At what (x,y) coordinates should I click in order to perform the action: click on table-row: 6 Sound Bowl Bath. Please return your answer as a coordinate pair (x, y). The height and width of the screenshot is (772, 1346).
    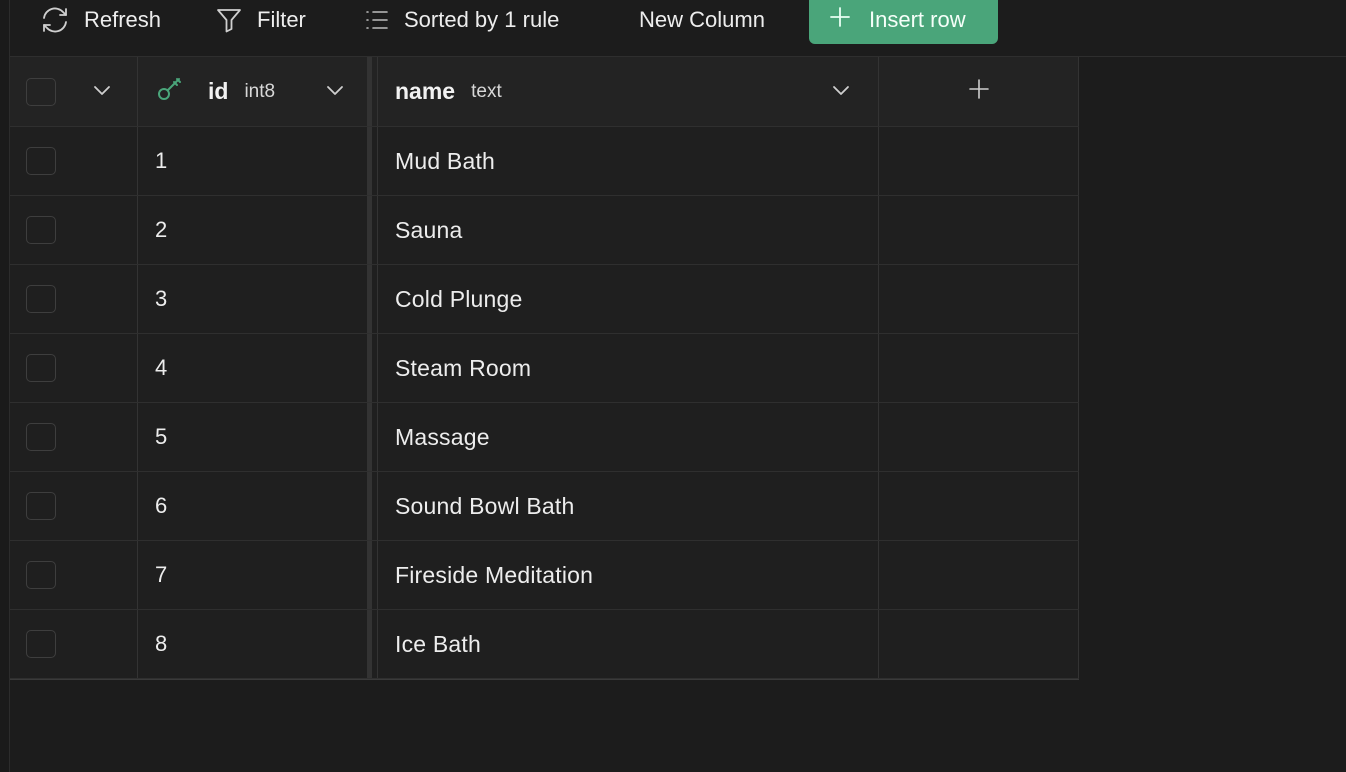
    Looking at the image, I should click on (544, 506).